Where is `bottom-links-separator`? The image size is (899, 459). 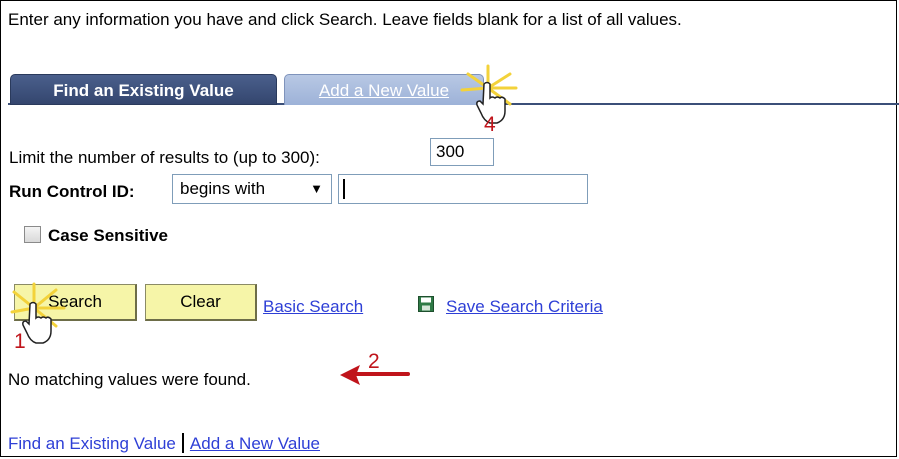
bottom-links-separator is located at coordinates (182, 443).